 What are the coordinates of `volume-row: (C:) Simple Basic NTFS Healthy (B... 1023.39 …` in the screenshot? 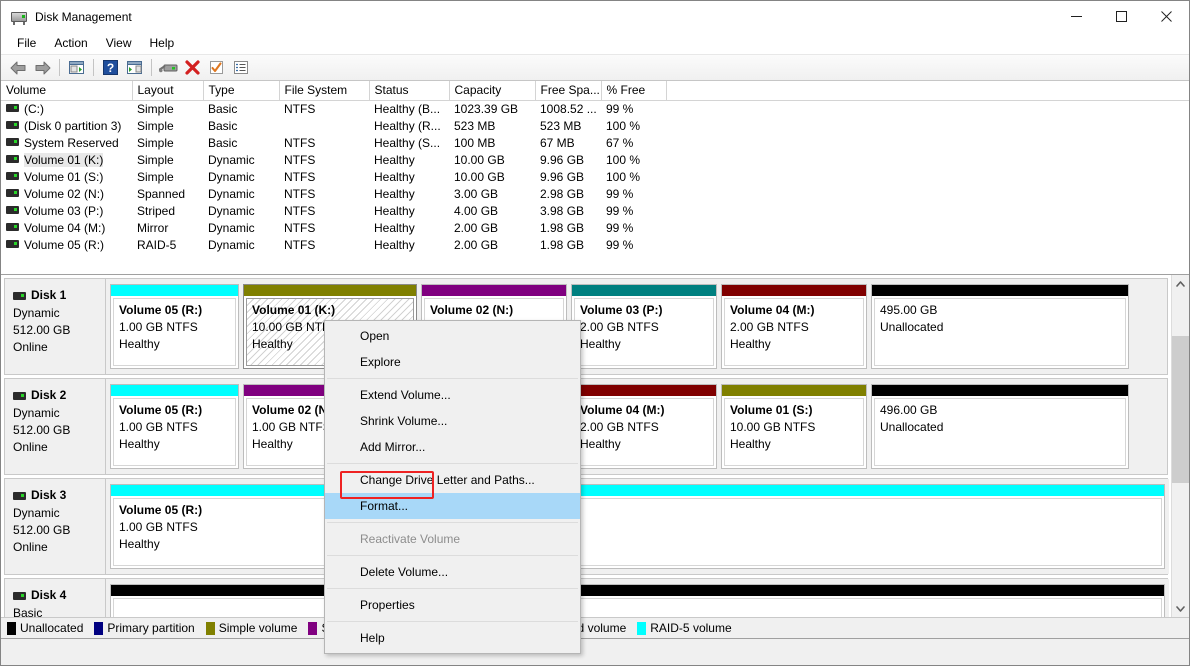 It's located at (595, 109).